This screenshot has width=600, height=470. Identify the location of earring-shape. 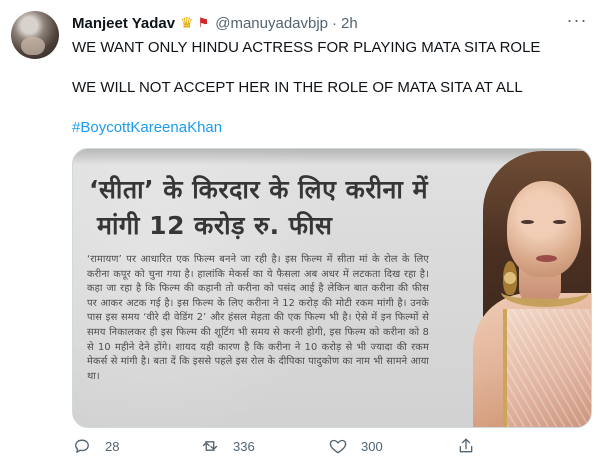
(510, 278).